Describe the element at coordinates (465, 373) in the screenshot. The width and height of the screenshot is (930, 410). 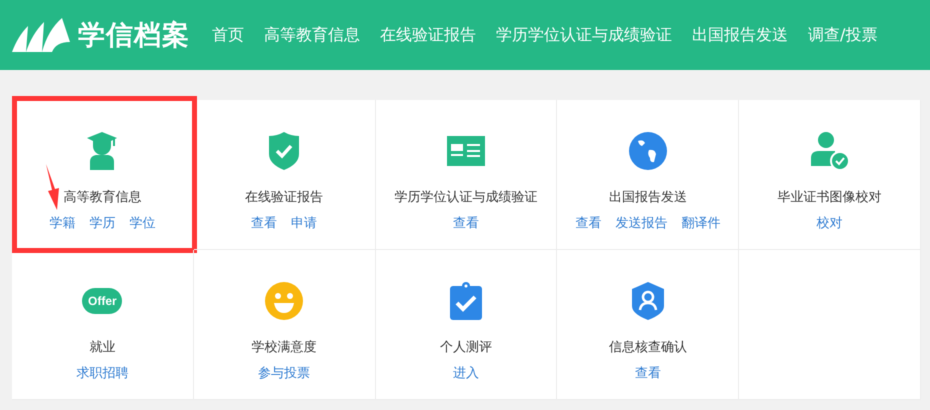
I see `tile-link: 进入` at that location.